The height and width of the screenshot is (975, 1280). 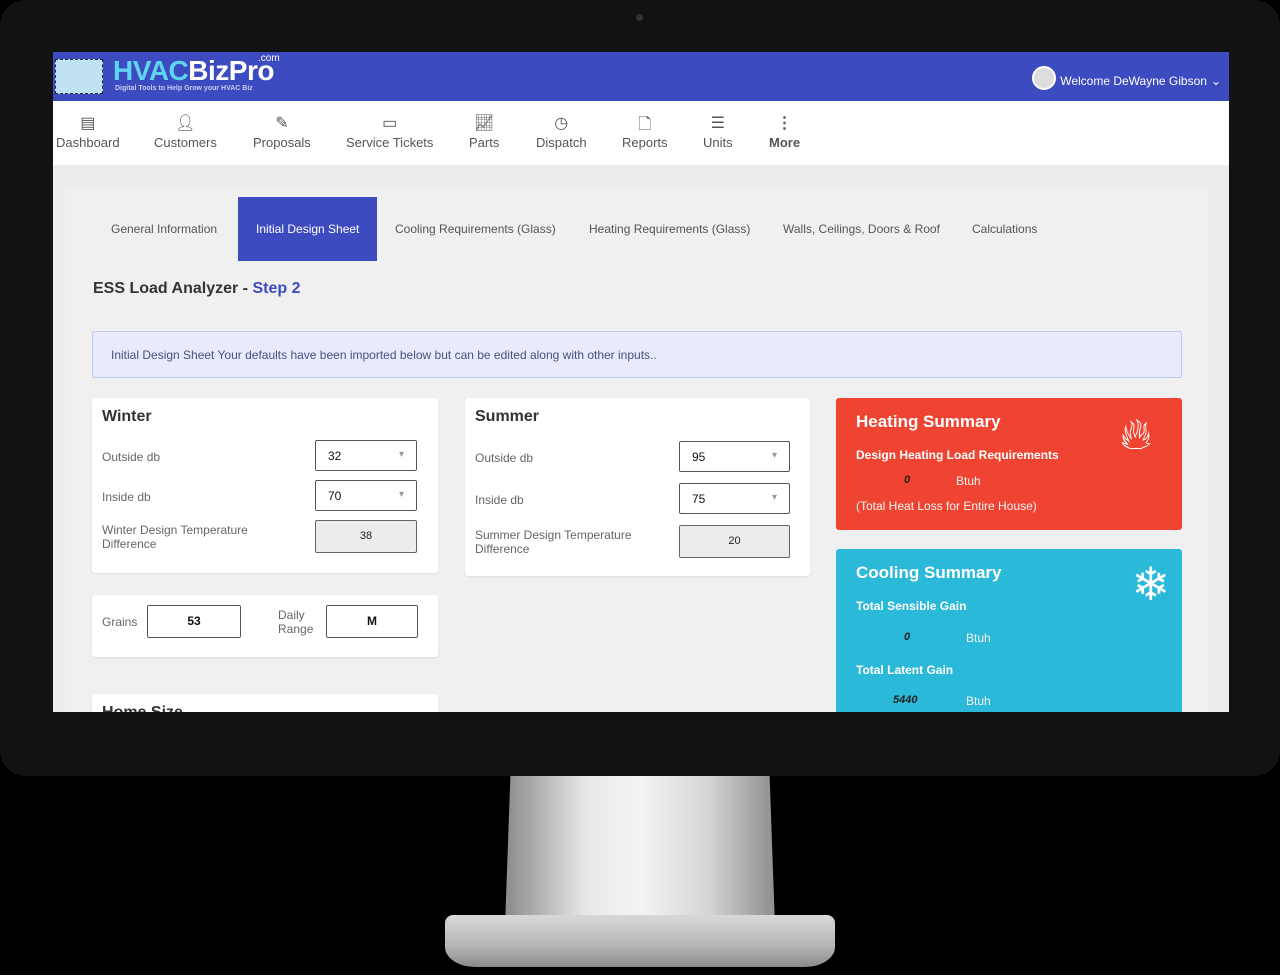 I want to click on latent-gain-value: 5440, so click(x=905, y=700).